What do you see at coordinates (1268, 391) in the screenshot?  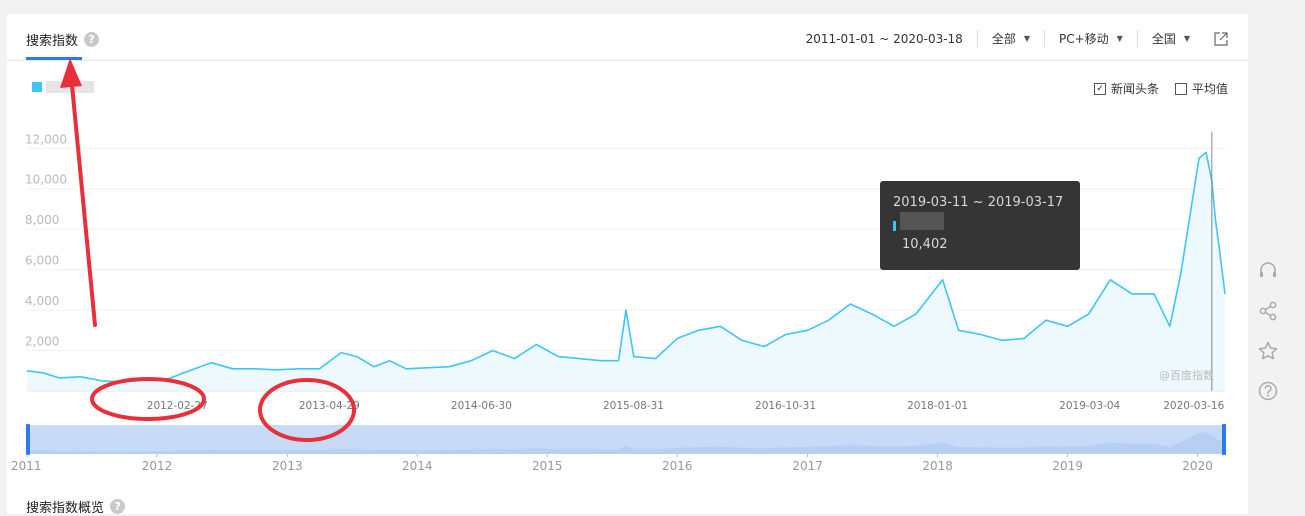 I see `question-icon` at bounding box center [1268, 391].